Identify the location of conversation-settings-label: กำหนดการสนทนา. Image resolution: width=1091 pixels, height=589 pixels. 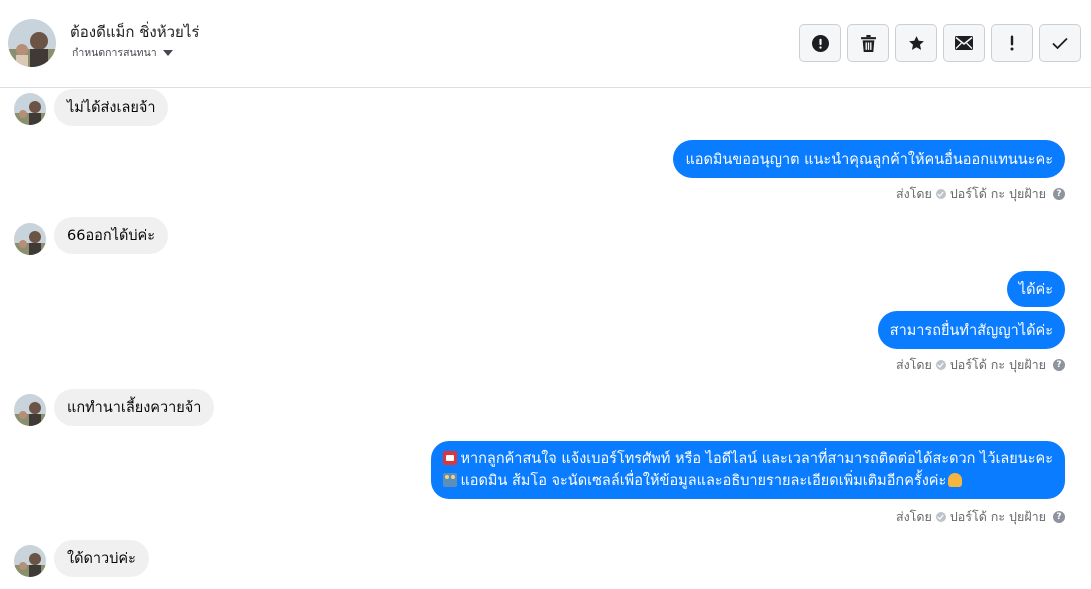
(114, 53).